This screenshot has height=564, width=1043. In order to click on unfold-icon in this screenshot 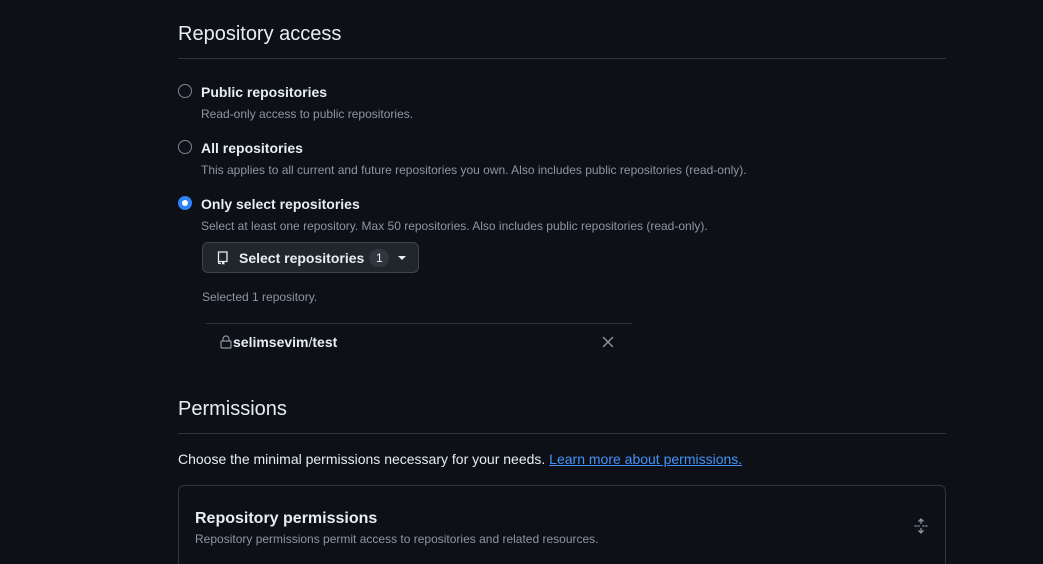, I will do `click(921, 526)`.